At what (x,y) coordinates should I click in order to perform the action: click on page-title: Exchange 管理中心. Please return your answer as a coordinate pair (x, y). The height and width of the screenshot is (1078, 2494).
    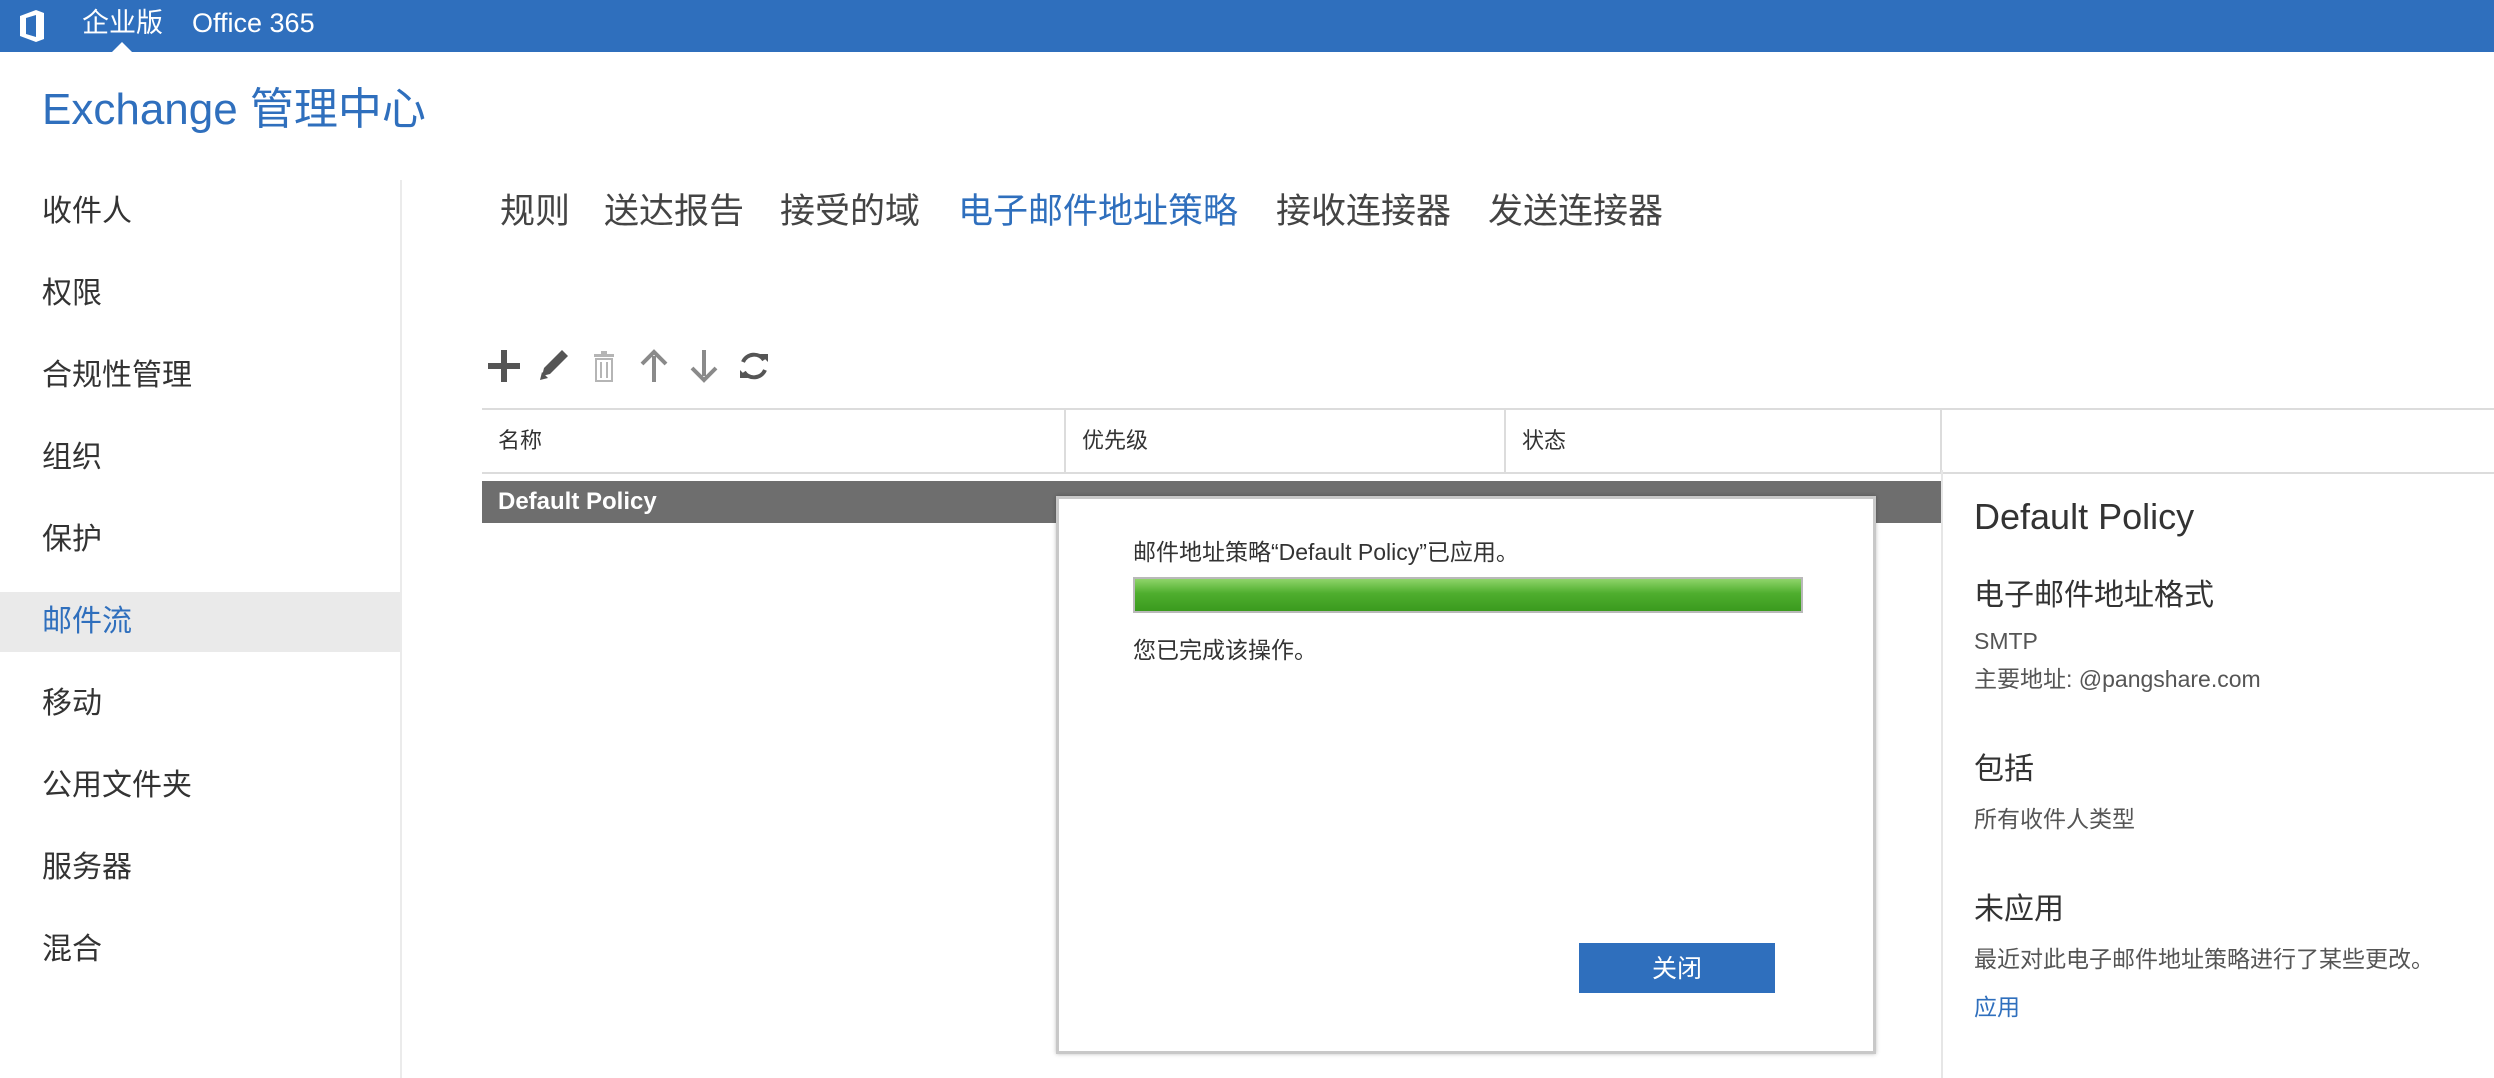
    Looking at the image, I should click on (234, 109).